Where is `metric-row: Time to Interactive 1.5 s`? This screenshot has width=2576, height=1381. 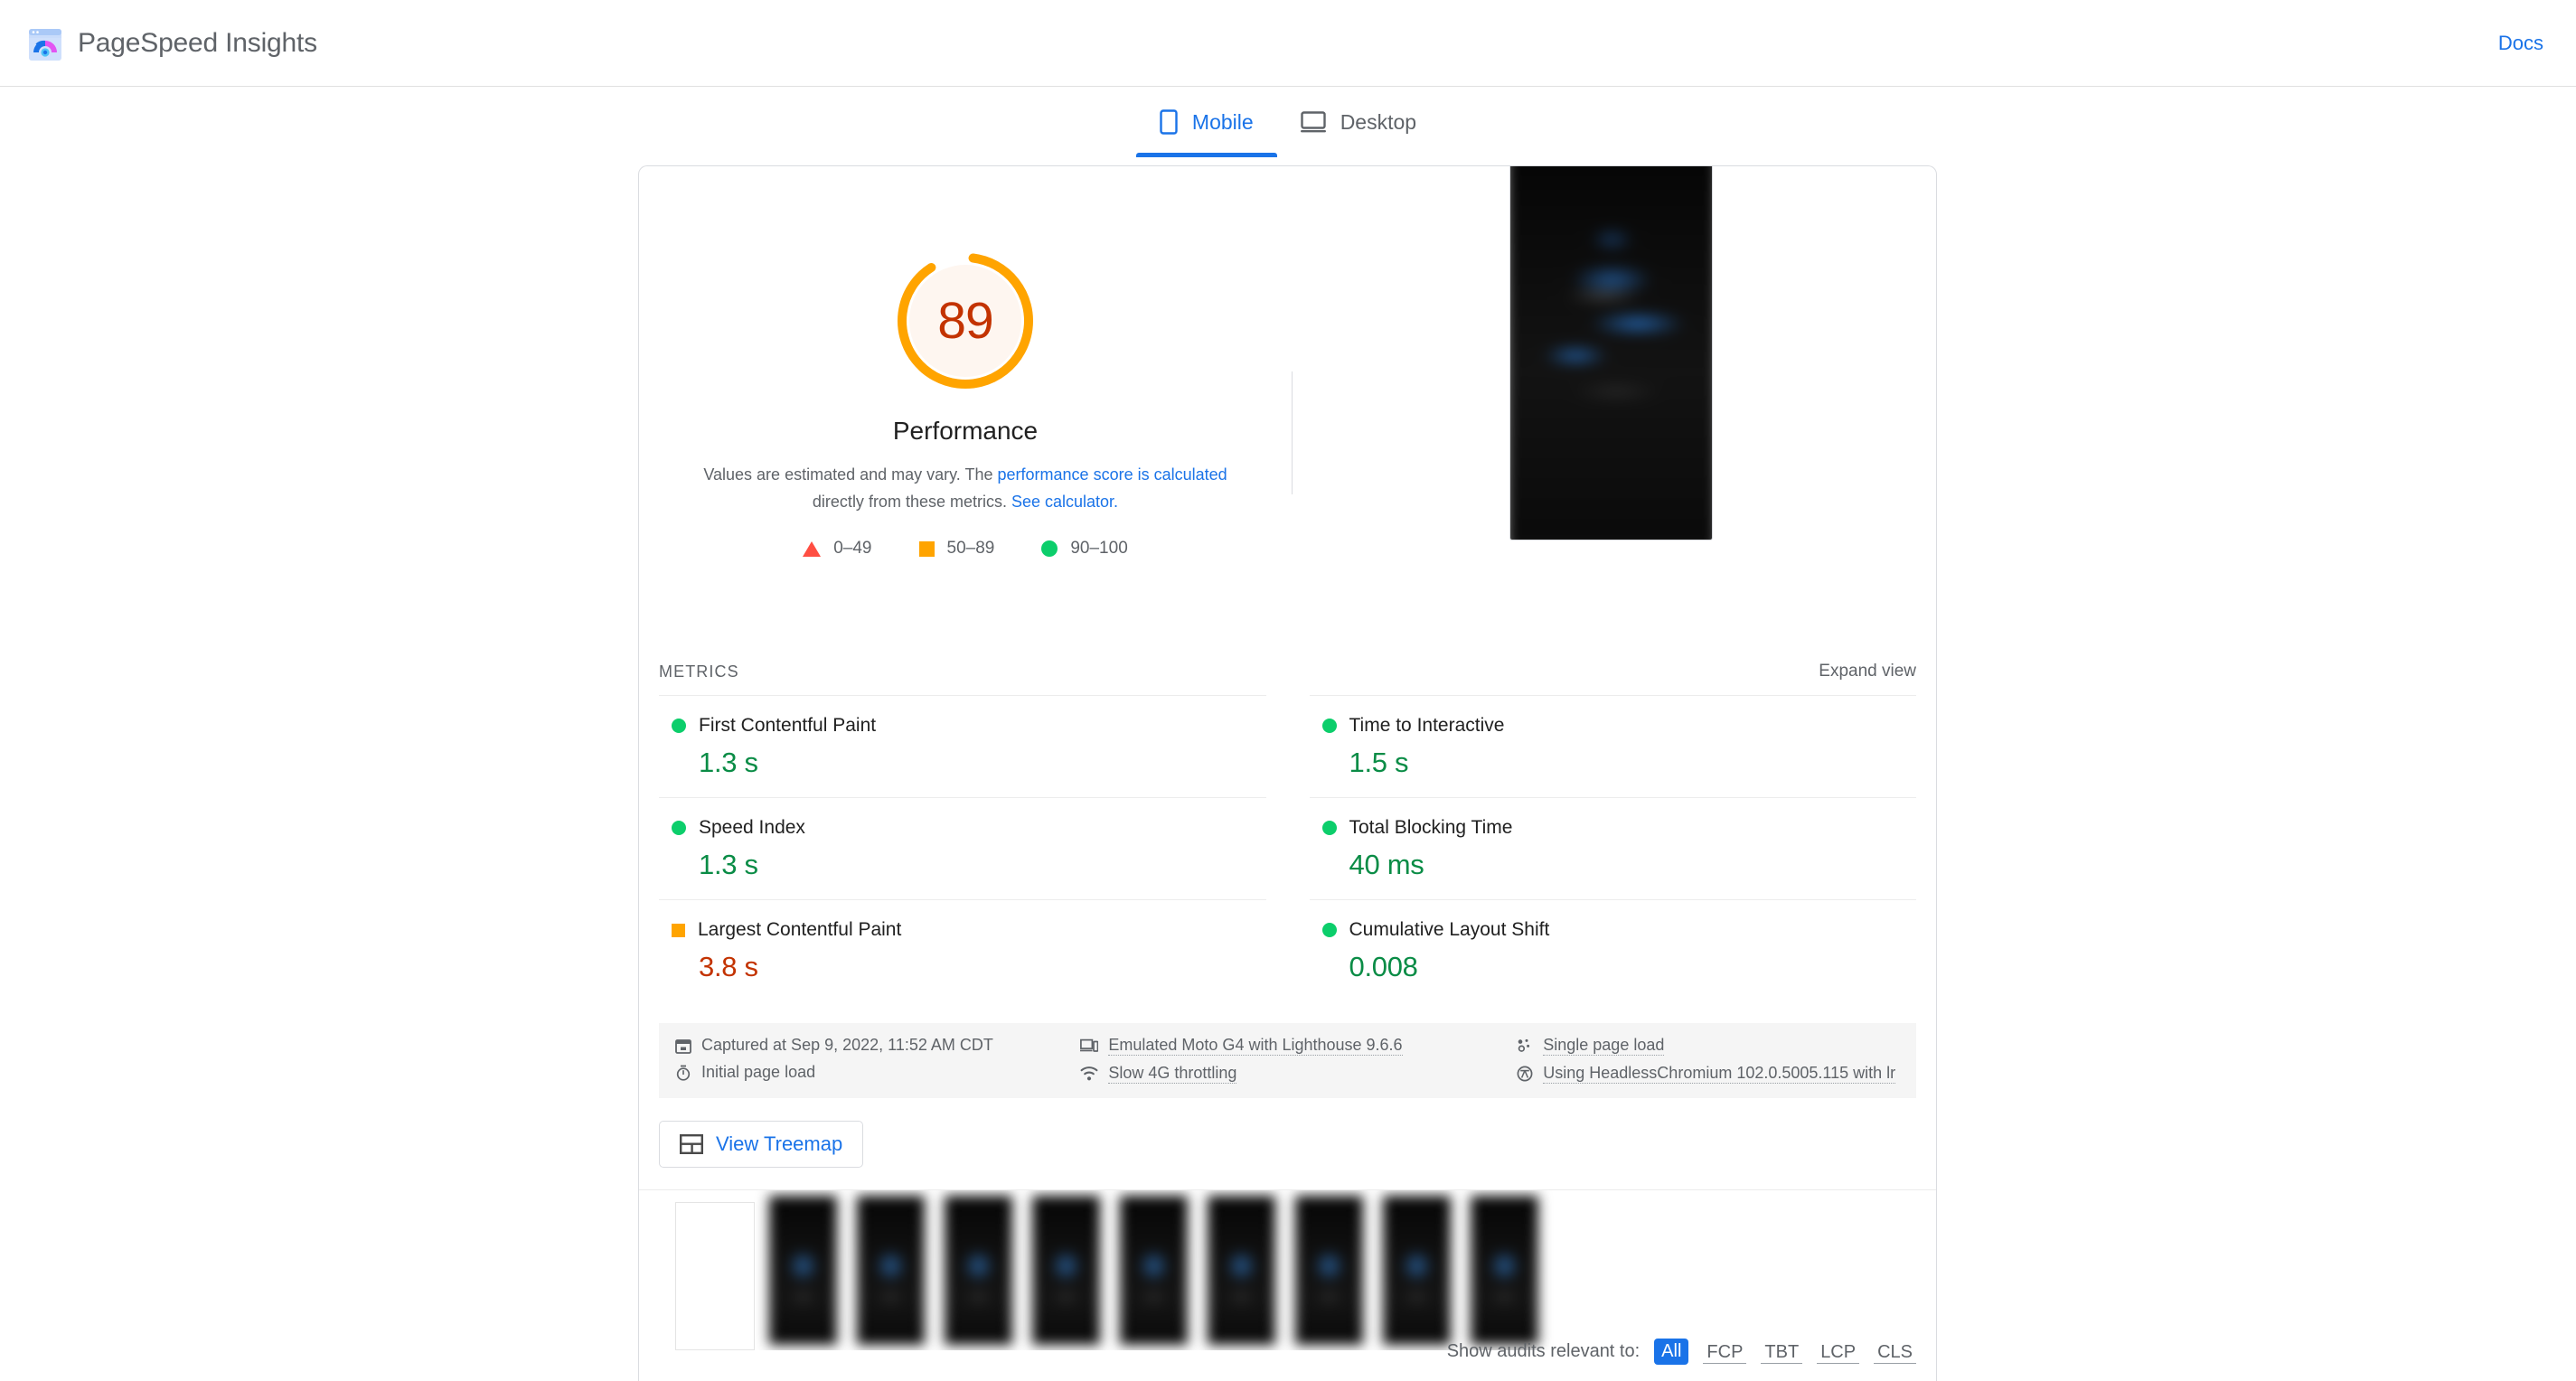
metric-row: Time to Interactive 1.5 s is located at coordinates (1613, 746).